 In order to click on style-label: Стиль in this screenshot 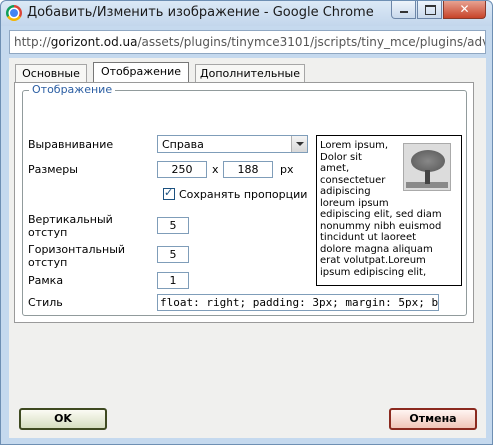, I will do `click(45, 302)`.